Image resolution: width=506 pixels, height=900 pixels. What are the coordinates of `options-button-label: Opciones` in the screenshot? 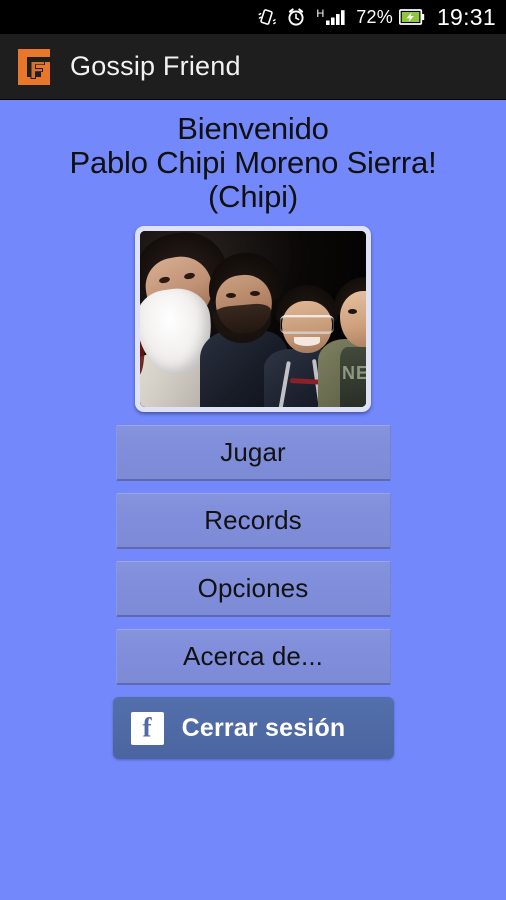 It's located at (253, 588).